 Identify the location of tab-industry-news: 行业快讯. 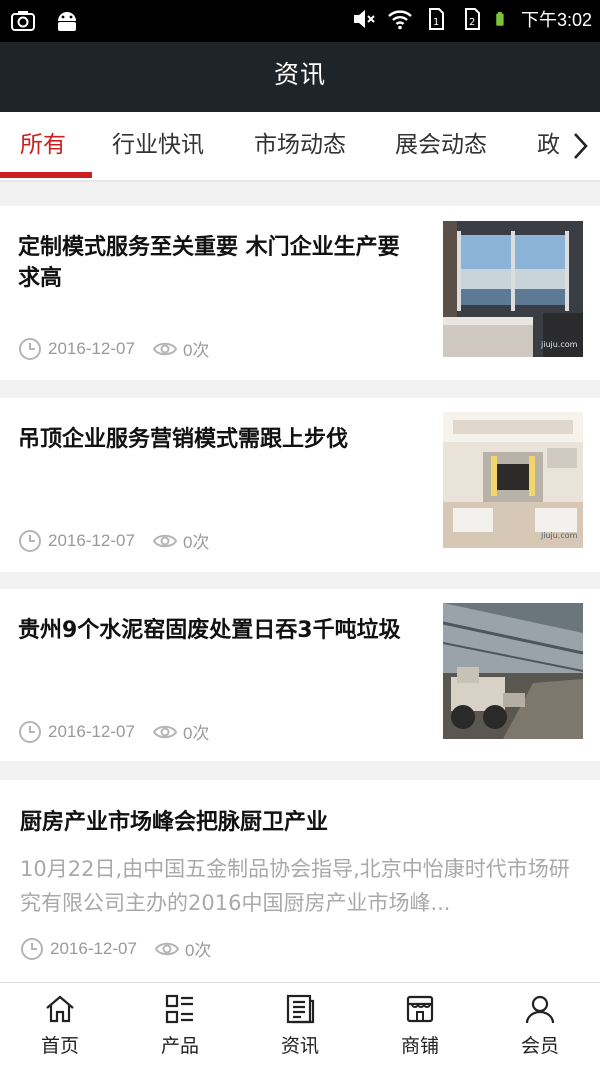
(158, 146).